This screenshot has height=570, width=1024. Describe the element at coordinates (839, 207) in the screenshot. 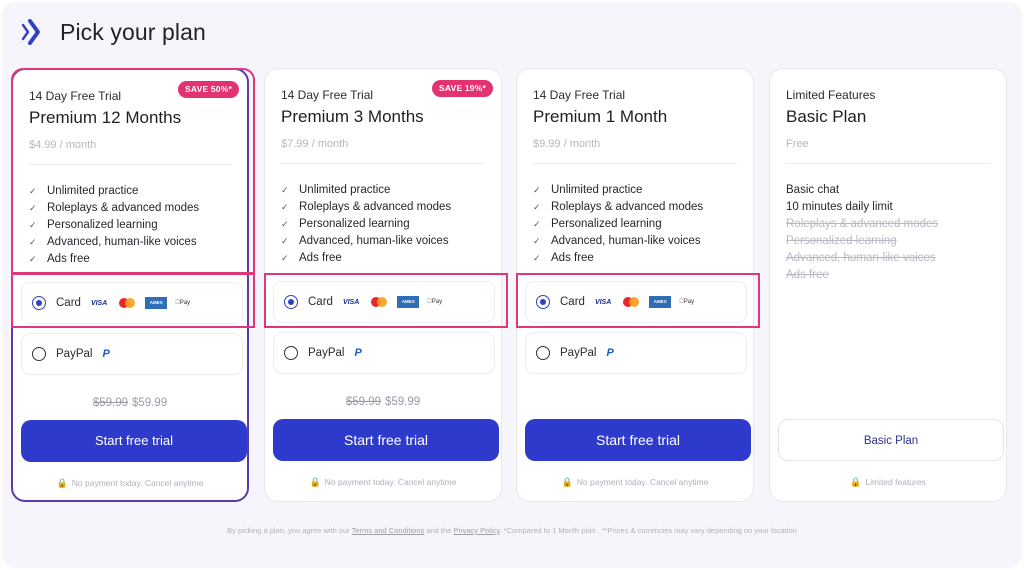

I see `feature-item-included: 10 minutes daily limit` at that location.